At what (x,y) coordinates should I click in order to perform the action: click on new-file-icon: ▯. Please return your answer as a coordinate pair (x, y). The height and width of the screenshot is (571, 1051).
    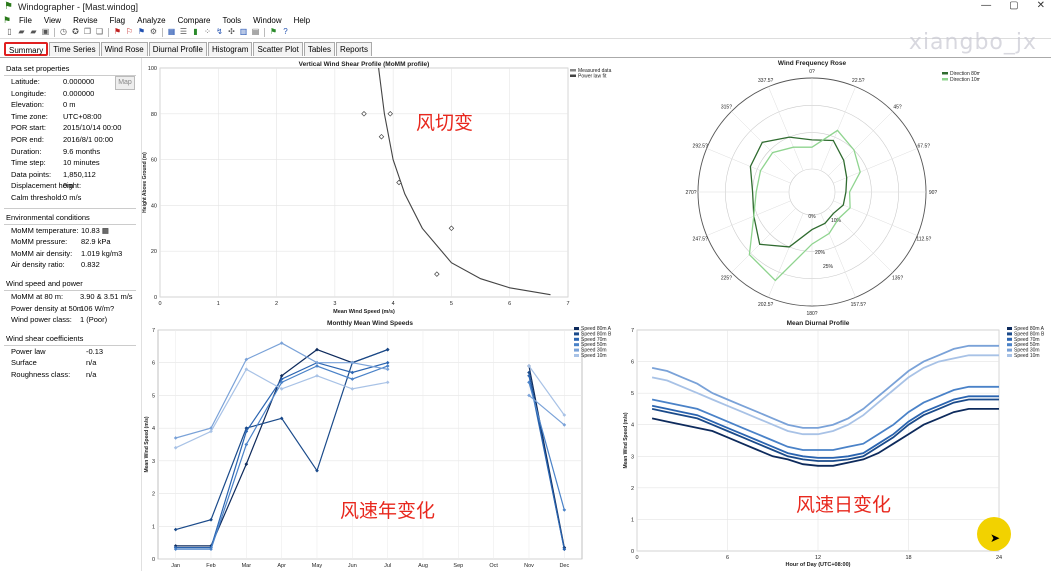
    Looking at the image, I should click on (9, 32).